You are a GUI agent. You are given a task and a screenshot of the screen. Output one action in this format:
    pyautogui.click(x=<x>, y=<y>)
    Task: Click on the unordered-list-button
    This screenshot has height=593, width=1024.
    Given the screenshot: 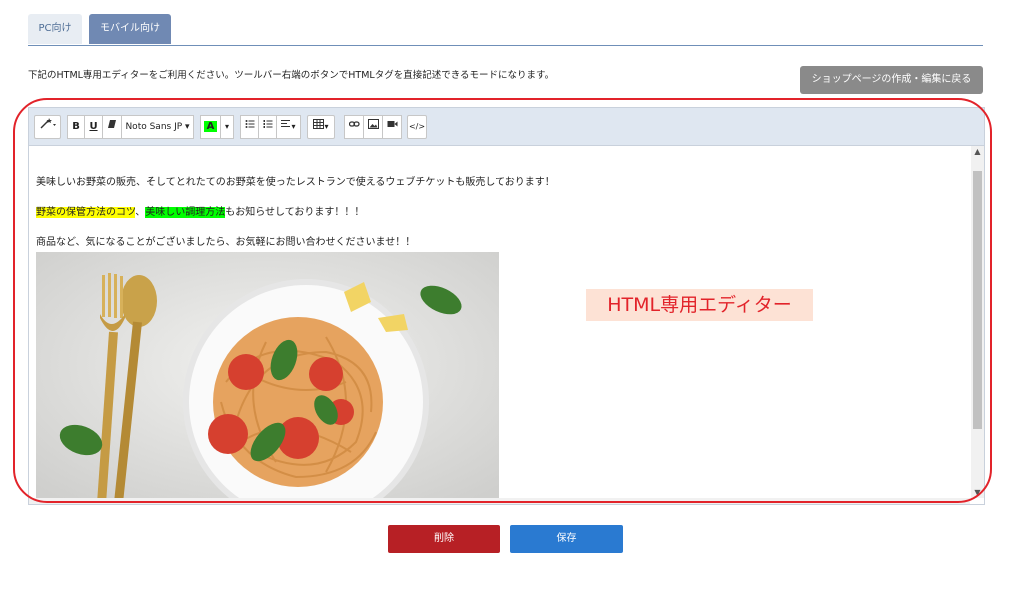 What is the action you would take?
    pyautogui.click(x=249, y=127)
    